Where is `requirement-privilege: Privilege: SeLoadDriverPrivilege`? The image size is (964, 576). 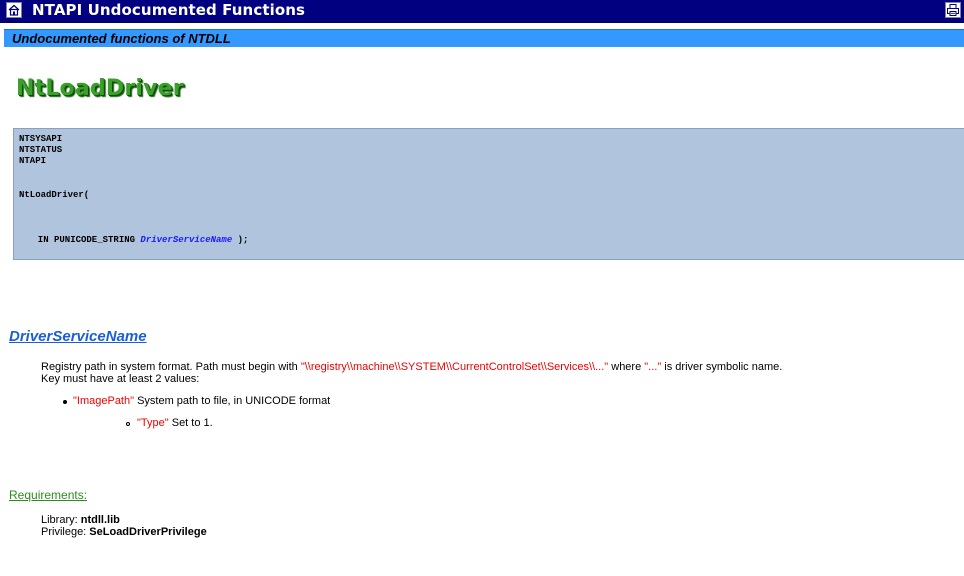 requirement-privilege: Privilege: SeLoadDriverPrivilege is located at coordinates (124, 532).